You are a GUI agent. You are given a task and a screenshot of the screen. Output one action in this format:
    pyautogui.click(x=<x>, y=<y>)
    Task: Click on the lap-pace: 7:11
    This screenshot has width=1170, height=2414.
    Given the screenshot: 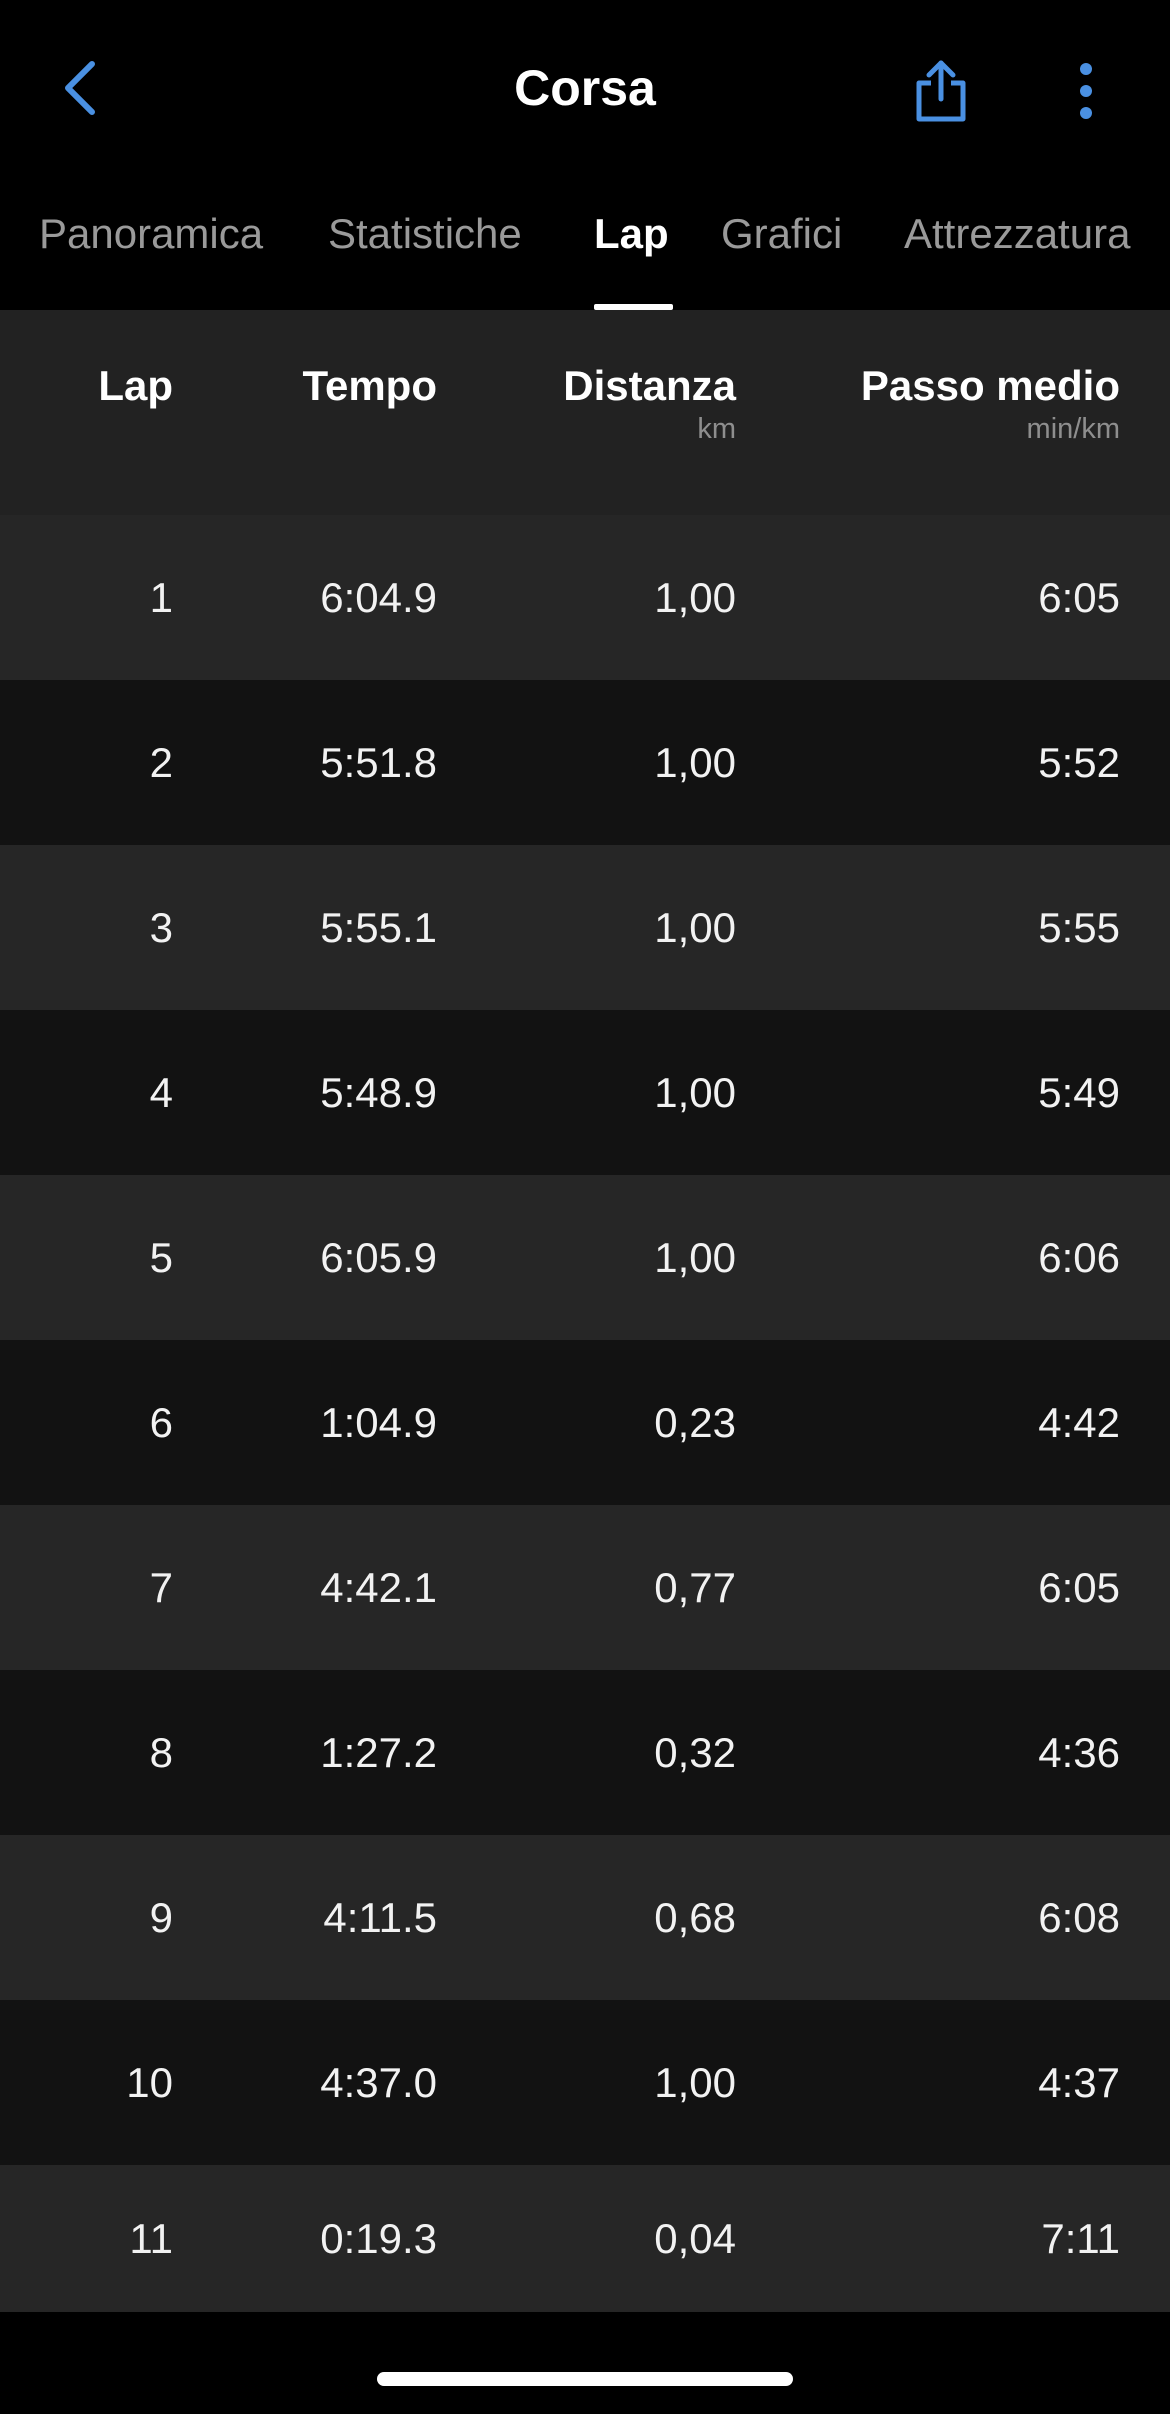 What is the action you would take?
    pyautogui.click(x=1080, y=2238)
    